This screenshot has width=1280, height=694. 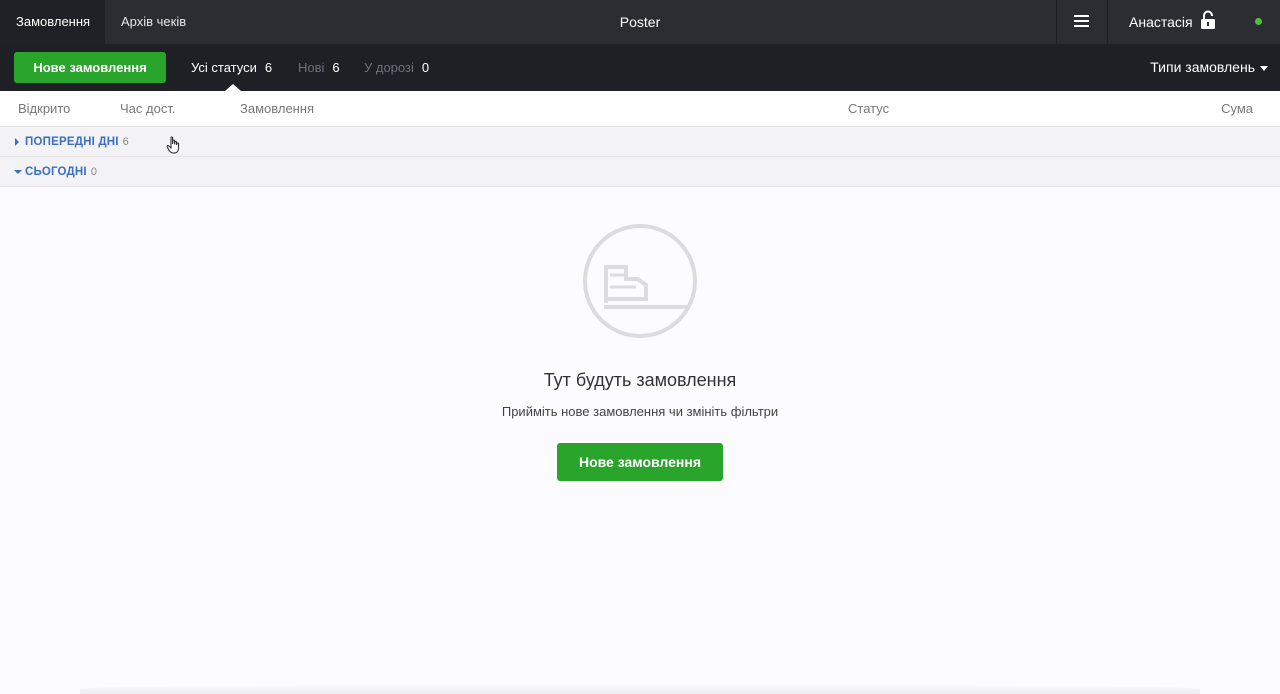 What do you see at coordinates (640, 281) in the screenshot?
I see `boot-in-circle-icon` at bounding box center [640, 281].